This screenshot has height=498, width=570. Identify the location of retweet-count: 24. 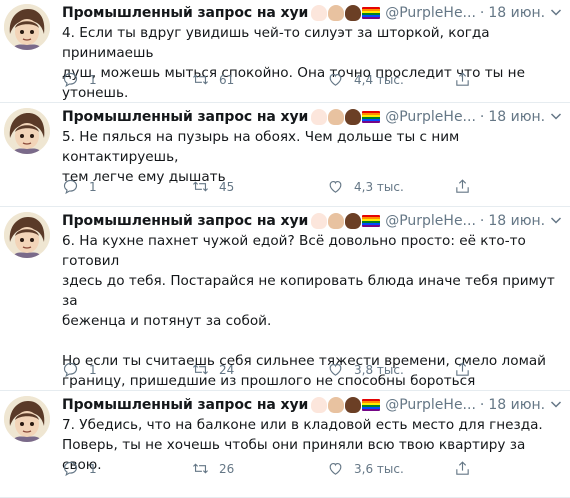
(227, 369).